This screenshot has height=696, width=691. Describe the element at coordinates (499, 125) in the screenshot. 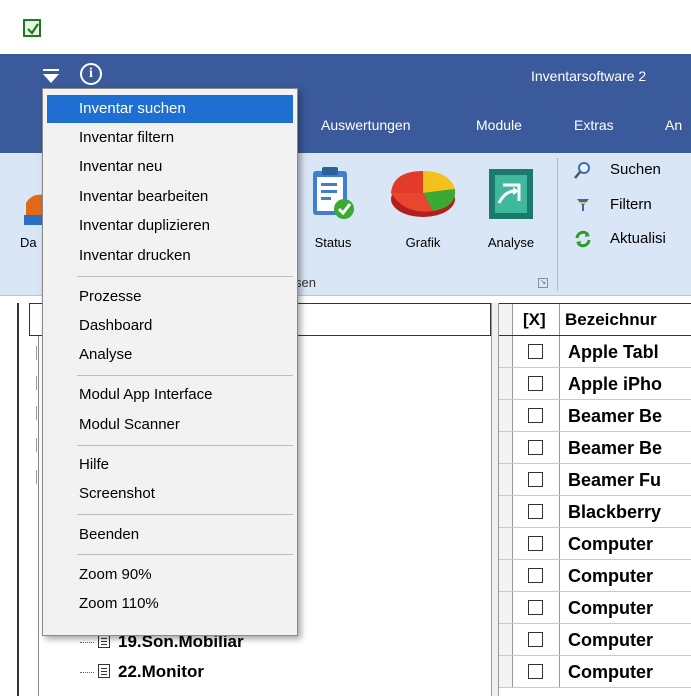

I see `tab-module: Module` at that location.